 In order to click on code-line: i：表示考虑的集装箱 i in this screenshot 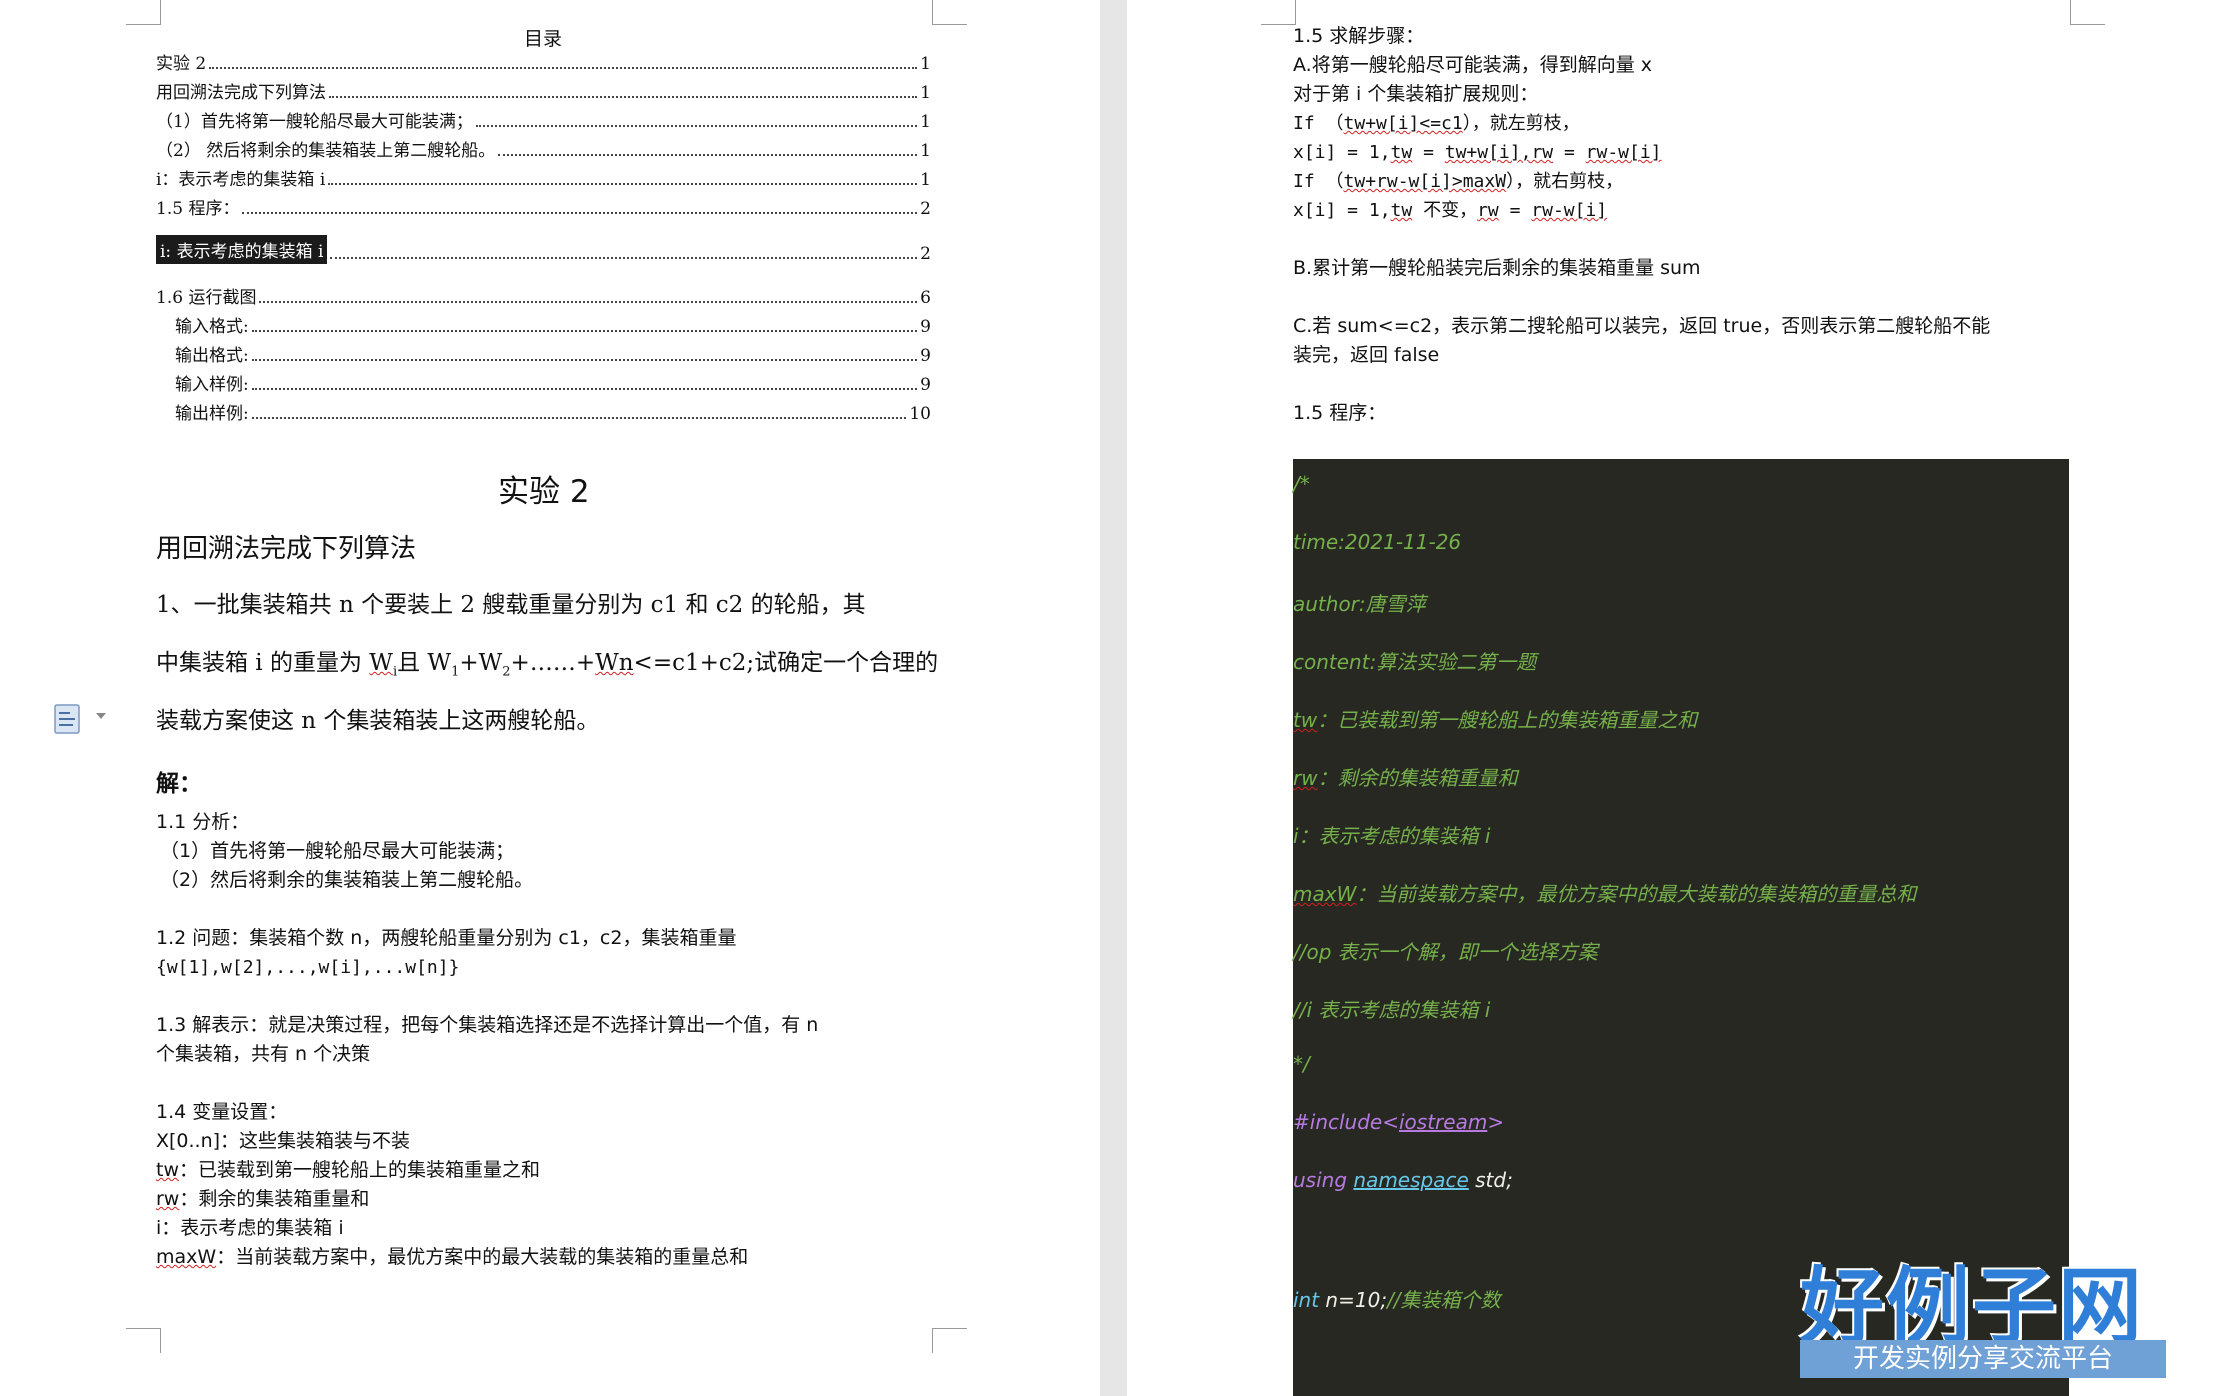, I will do `click(1392, 836)`.